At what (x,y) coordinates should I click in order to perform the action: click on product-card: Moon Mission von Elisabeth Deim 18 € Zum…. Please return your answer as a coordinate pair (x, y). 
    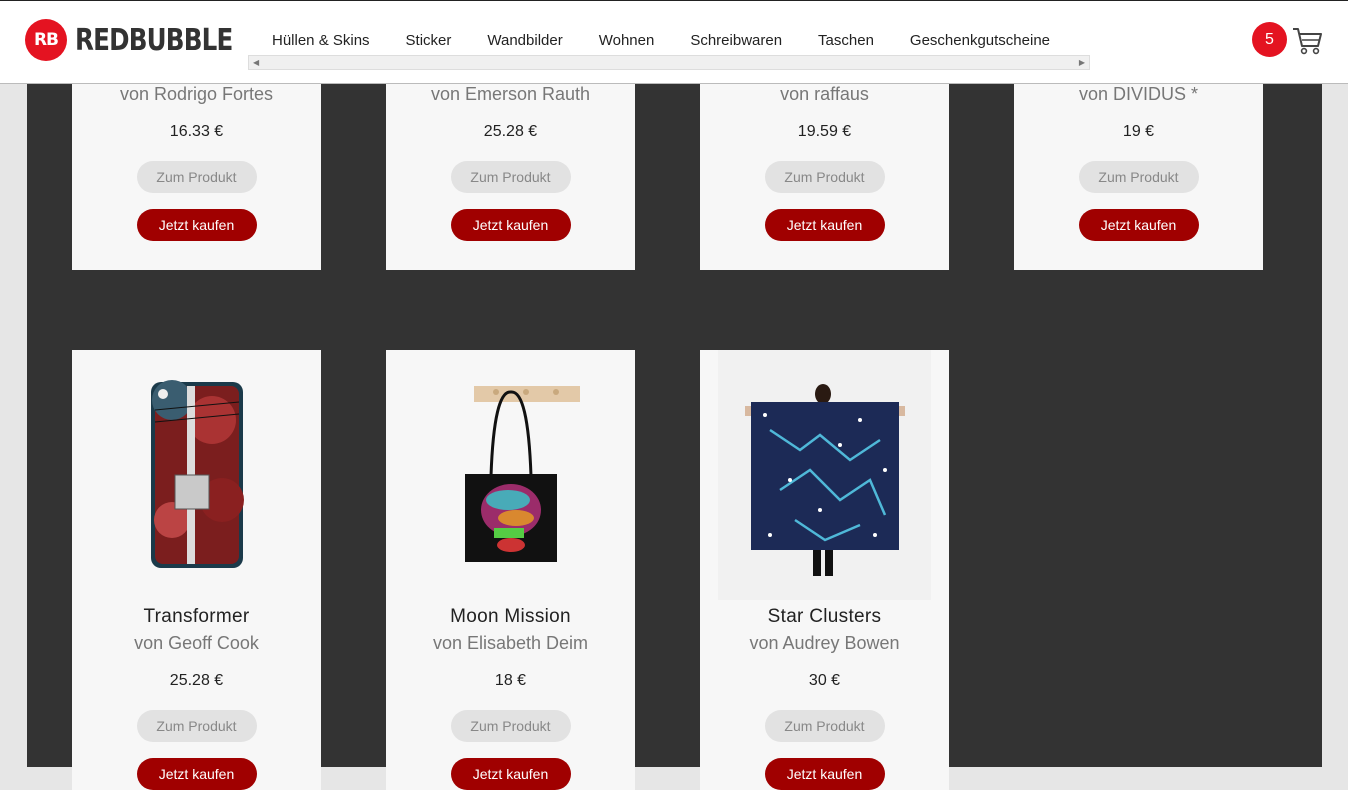
    Looking at the image, I should click on (510, 570).